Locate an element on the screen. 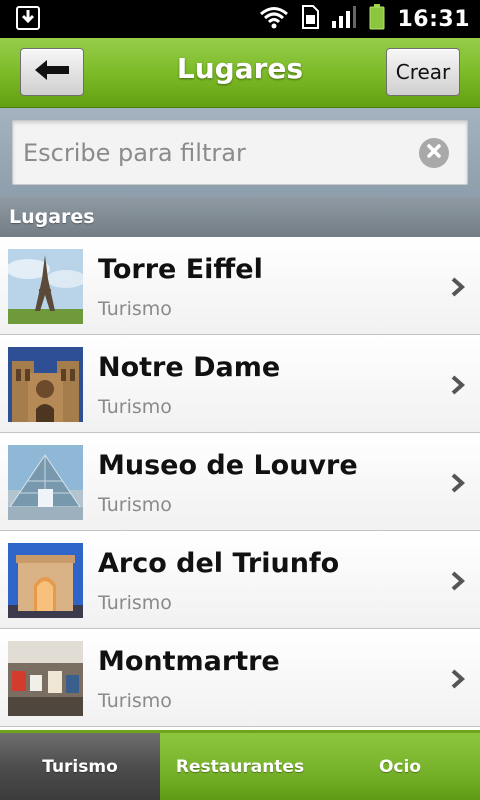 The width and height of the screenshot is (480, 800). clear-search-button is located at coordinates (434, 153).